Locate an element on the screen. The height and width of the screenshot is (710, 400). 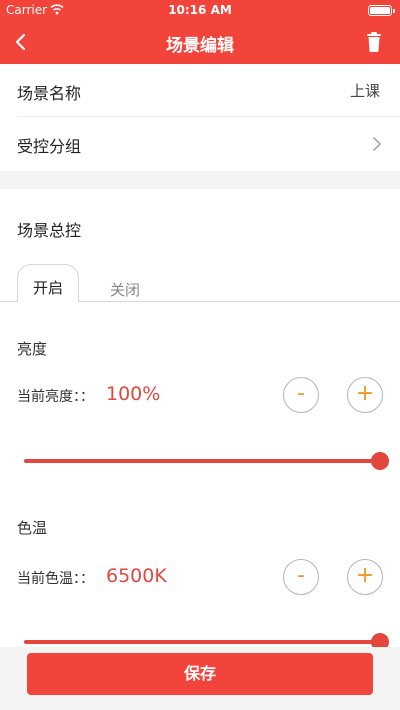
app-header: Carrier 10:16 AM 场景编辑 is located at coordinates (200, 32).